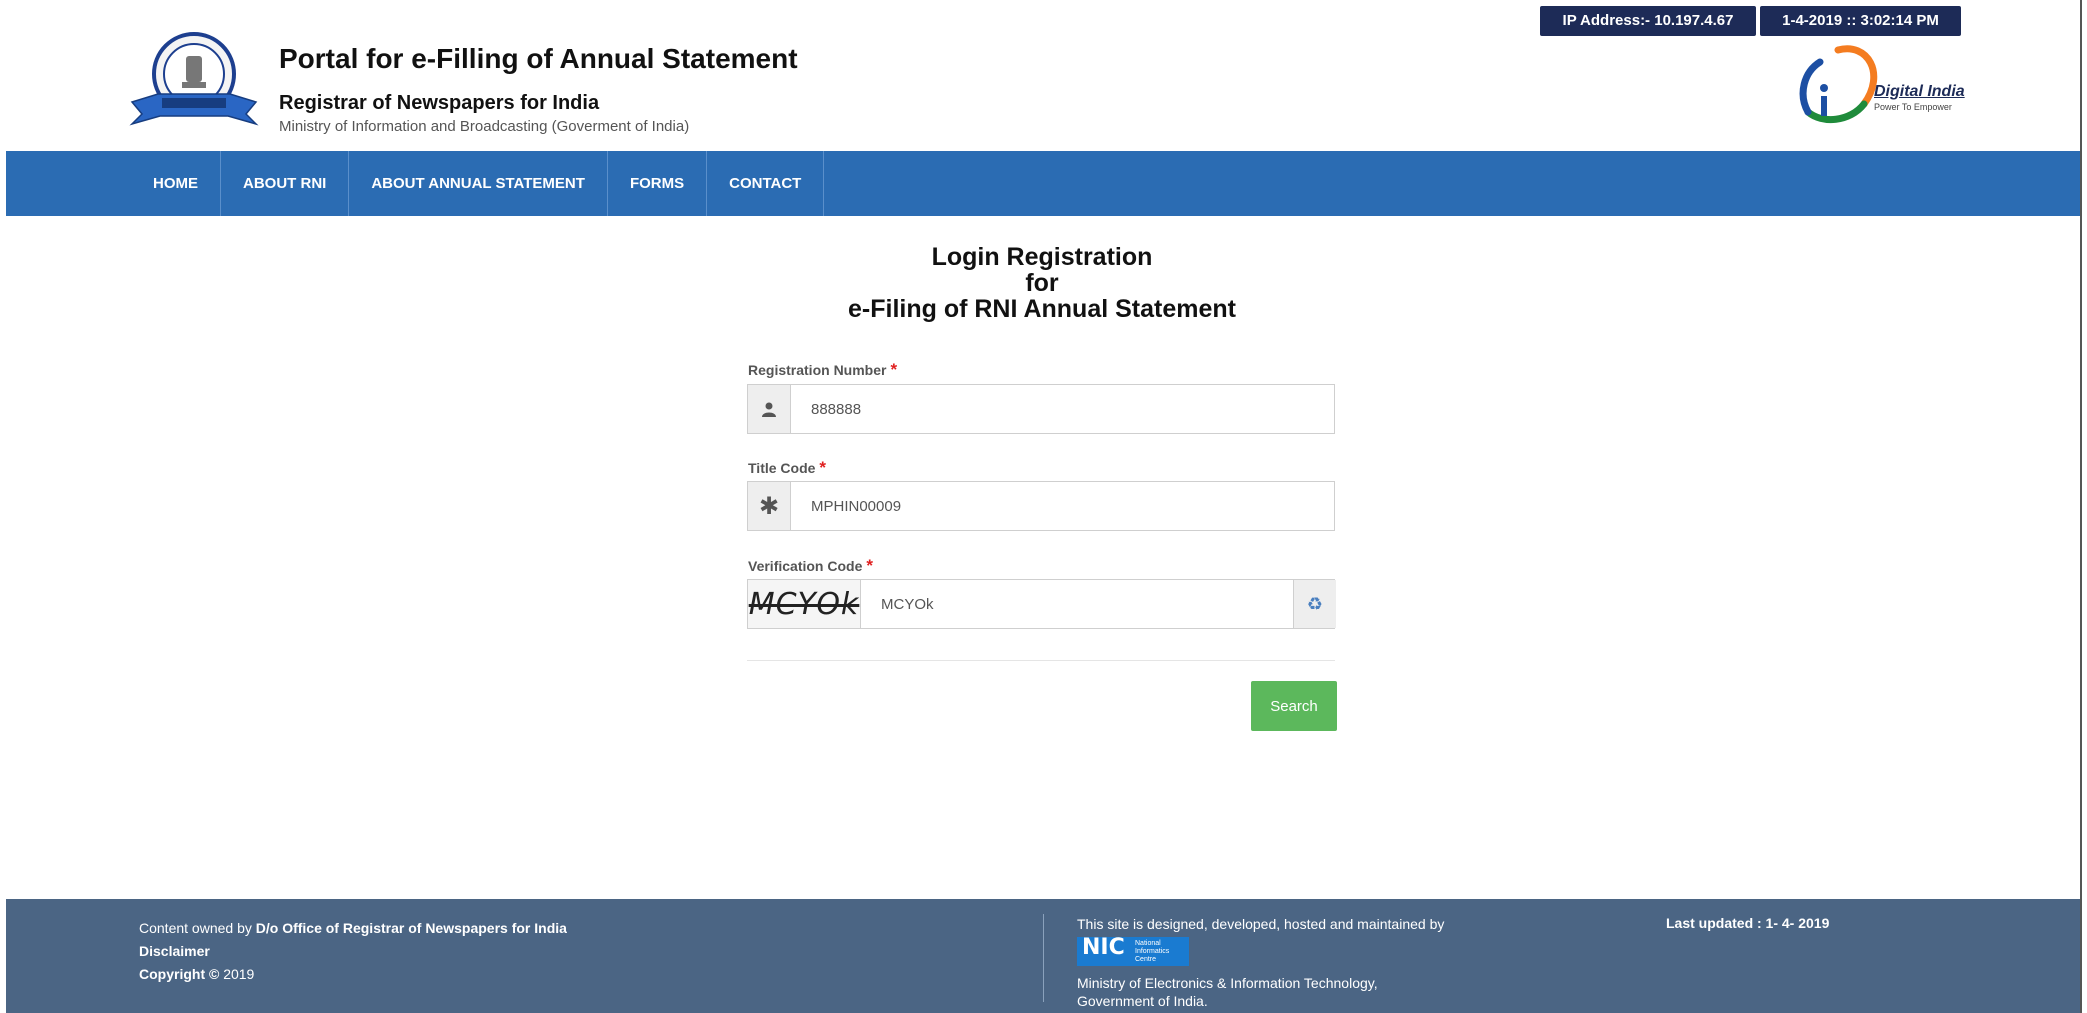 This screenshot has width=2087, height=1013. Describe the element at coordinates (1748, 923) in the screenshot. I see `last-updated: Last updated : 1- 4- 2019` at that location.